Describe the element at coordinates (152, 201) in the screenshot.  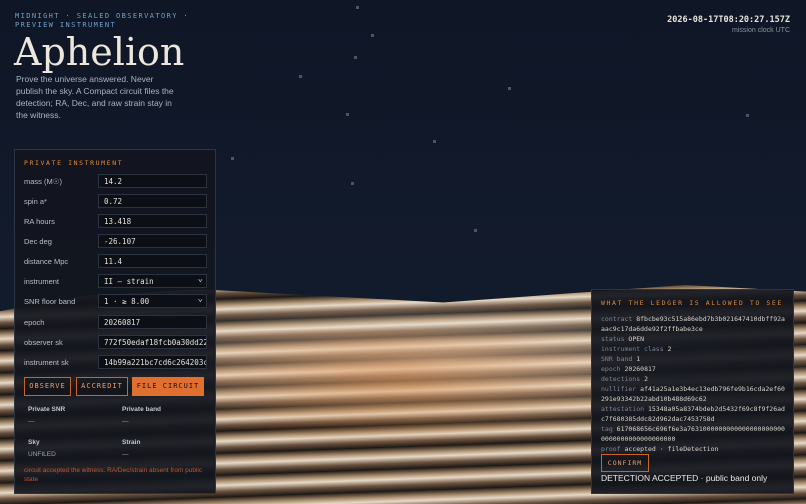
I see `spin-input: 0.72` at that location.